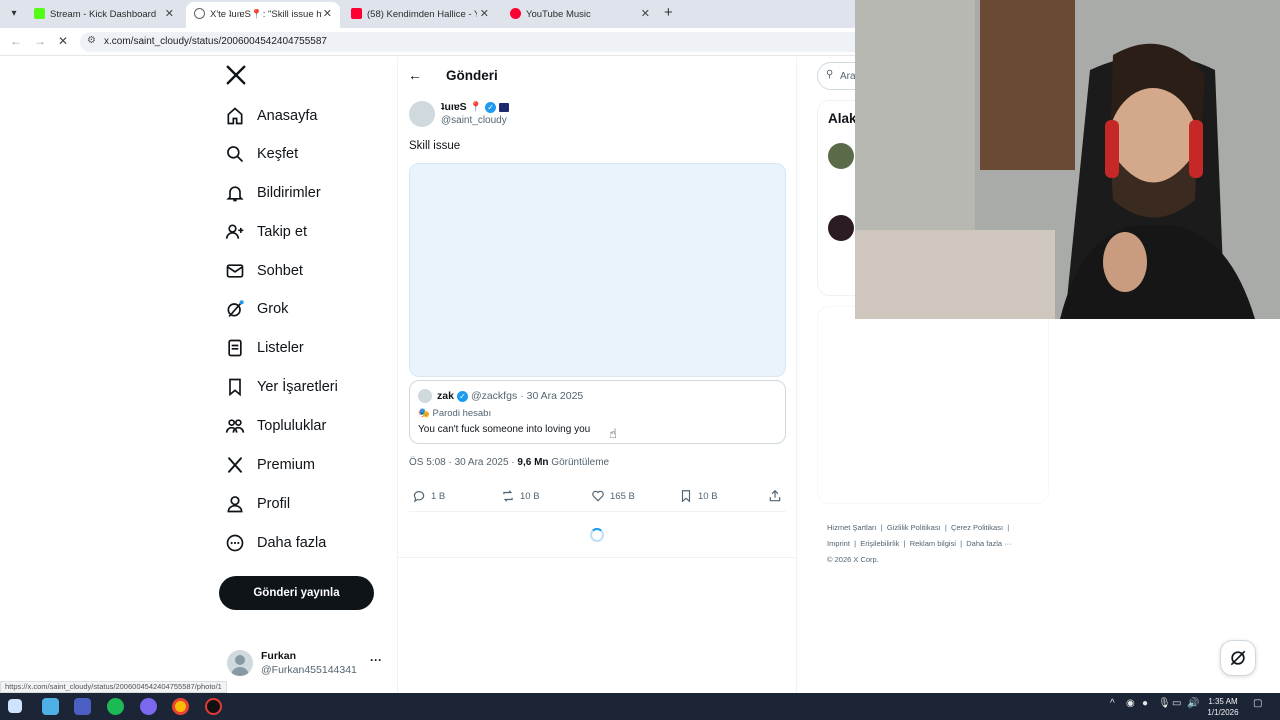 The image size is (1280, 720). I want to click on search-icon, so click(235, 154).